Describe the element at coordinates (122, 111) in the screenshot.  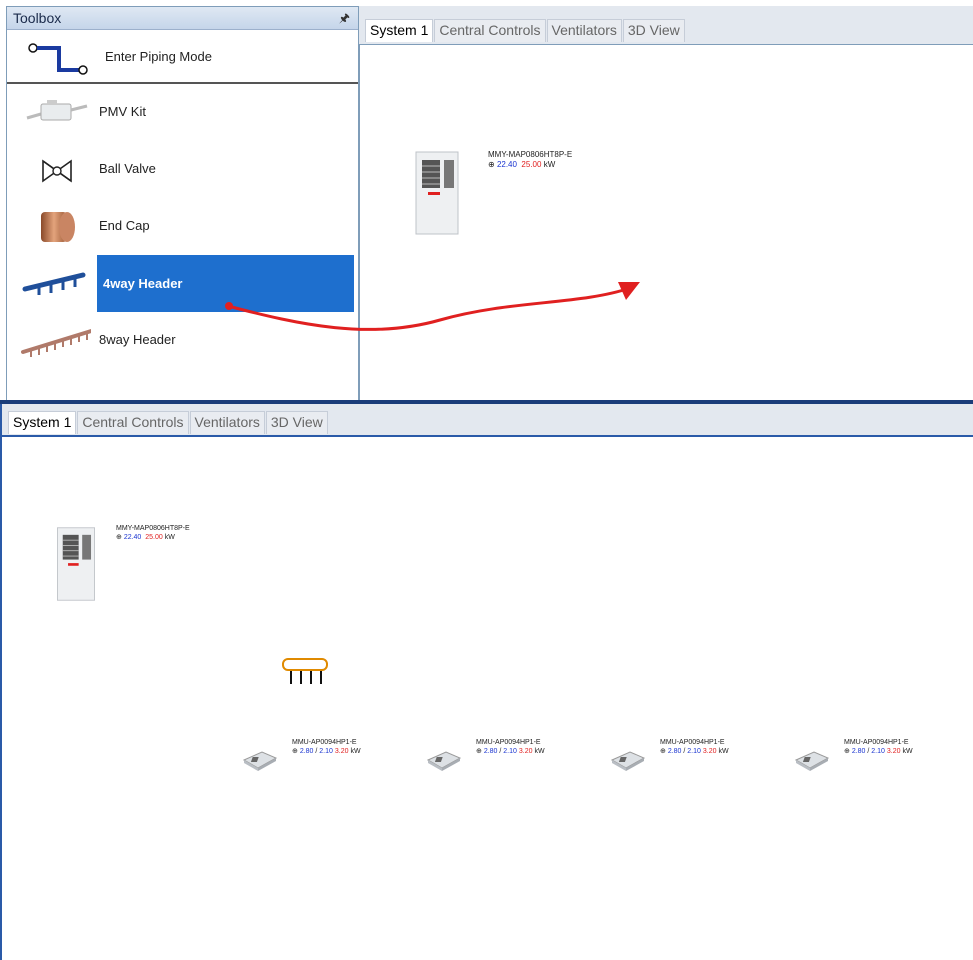
I see `toolbox-item-label: PMV Kit` at that location.